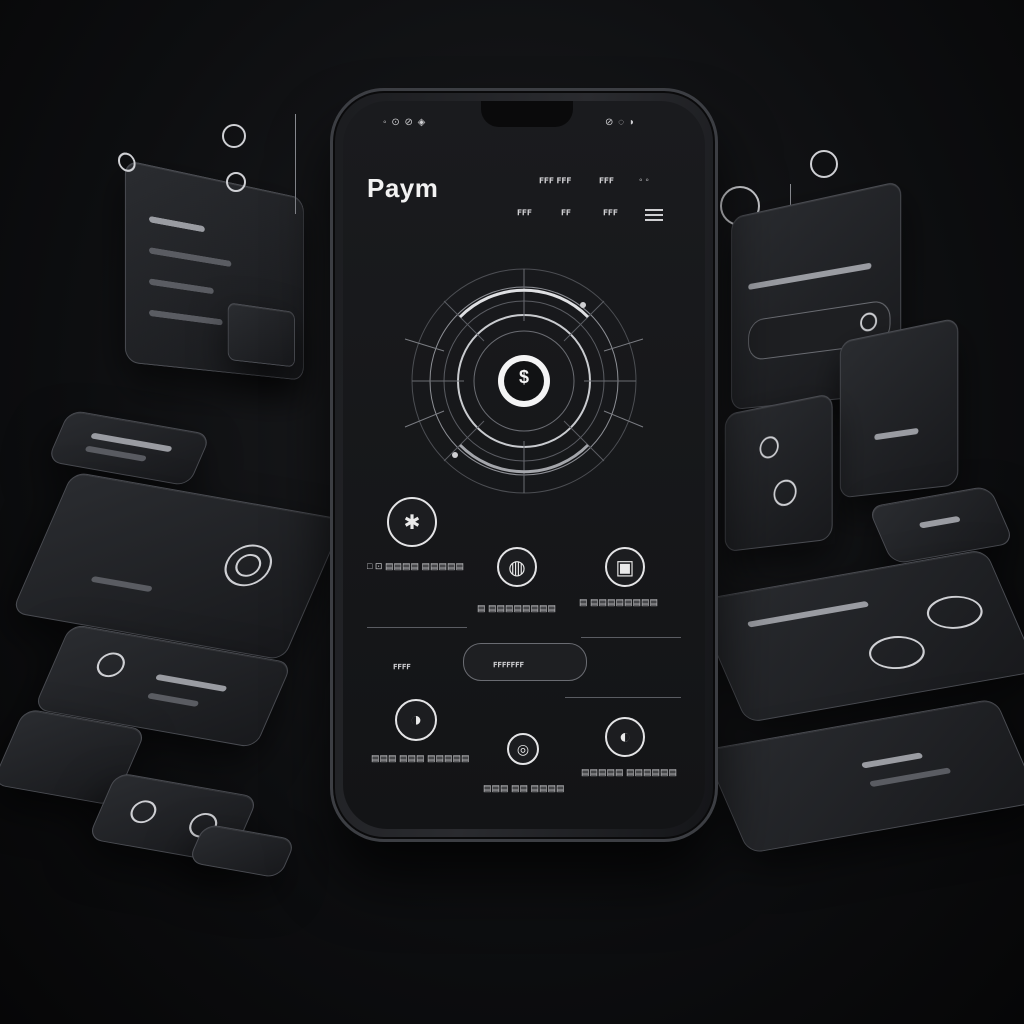  Describe the element at coordinates (126, 162) in the screenshot. I see `panel-dot-icon` at that location.